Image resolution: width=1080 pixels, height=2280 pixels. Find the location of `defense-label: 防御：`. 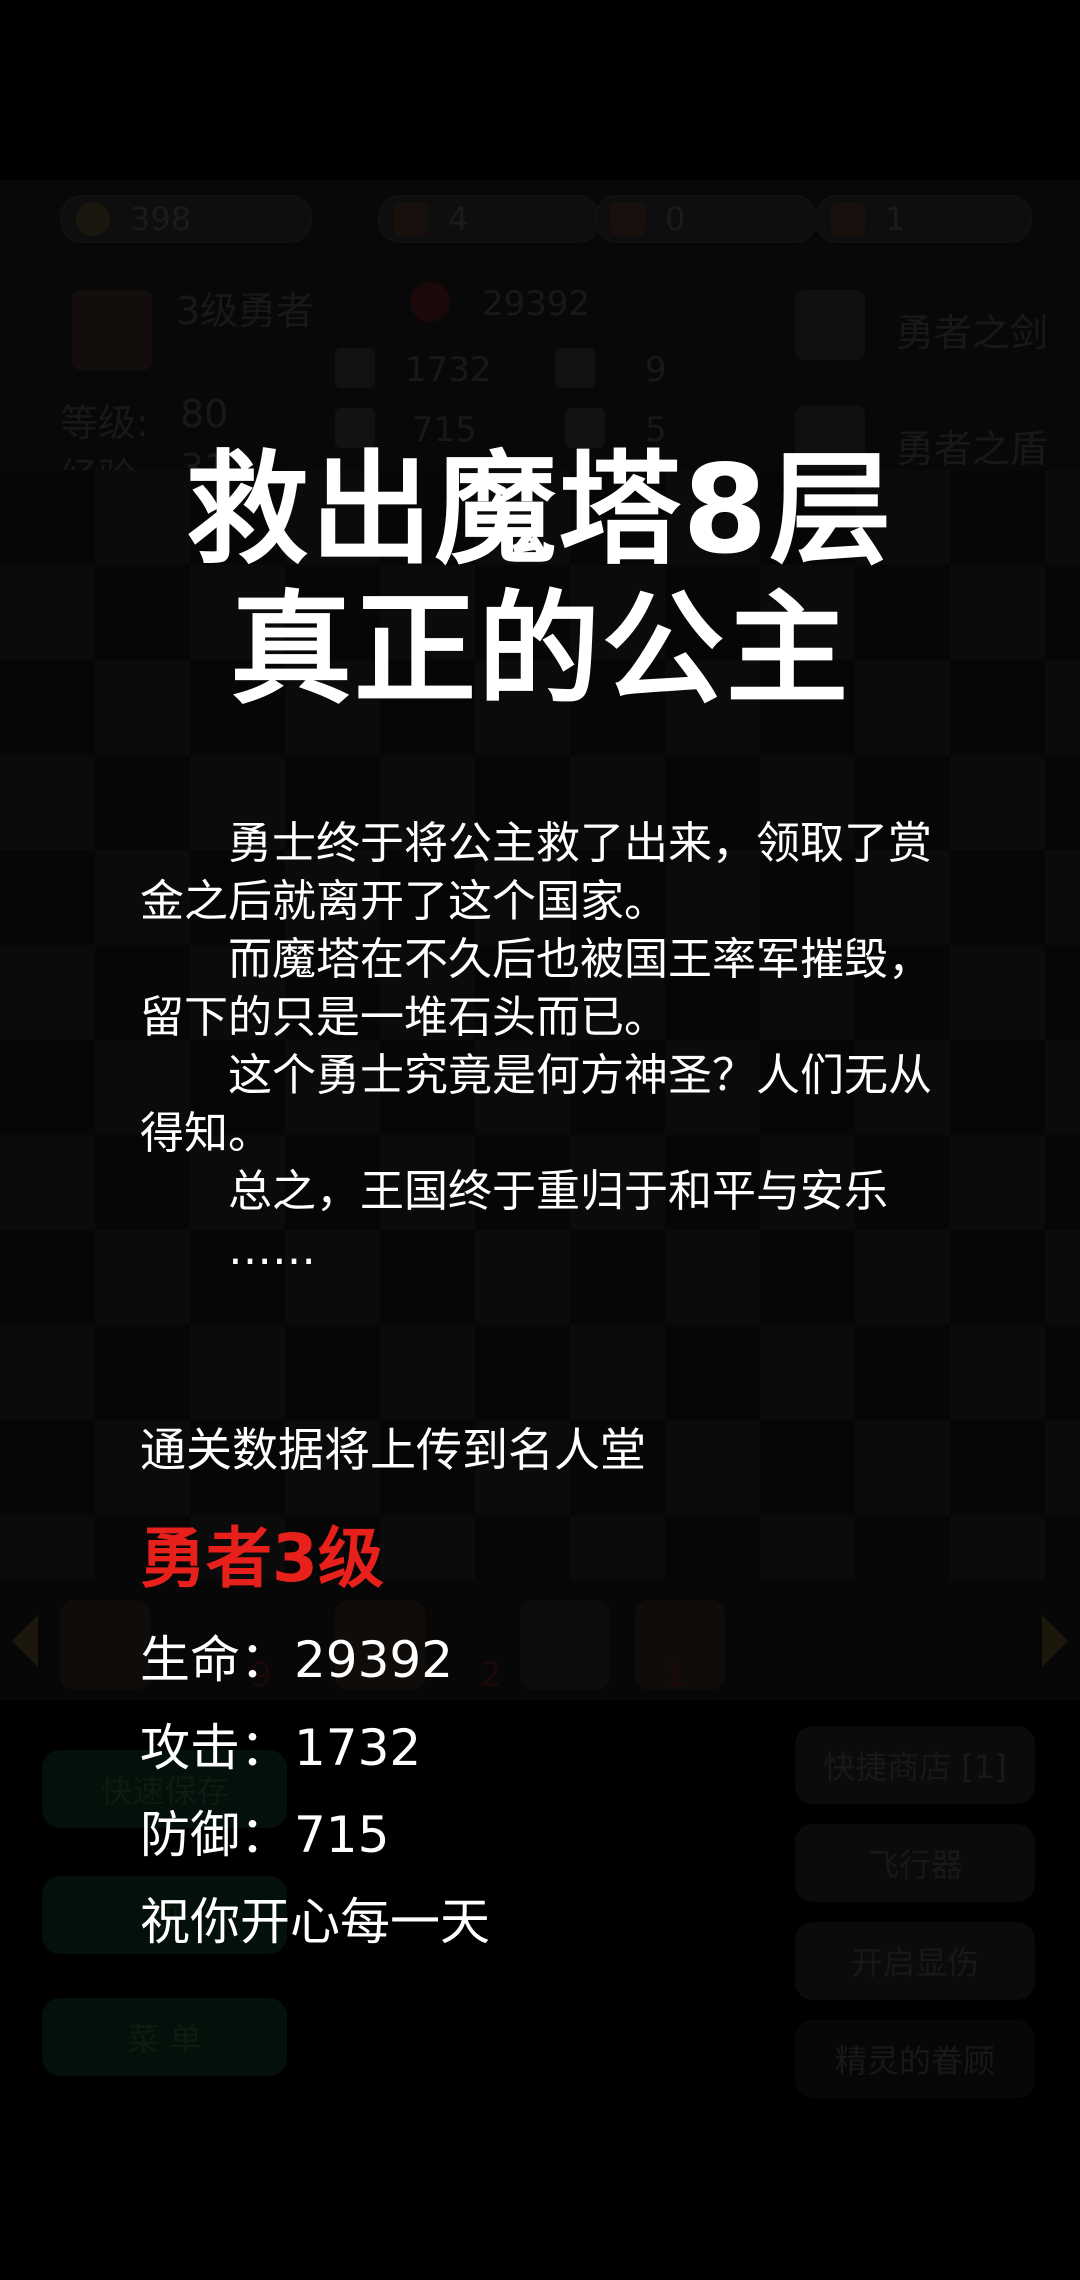

defense-label: 防御： is located at coordinates (215, 1835).